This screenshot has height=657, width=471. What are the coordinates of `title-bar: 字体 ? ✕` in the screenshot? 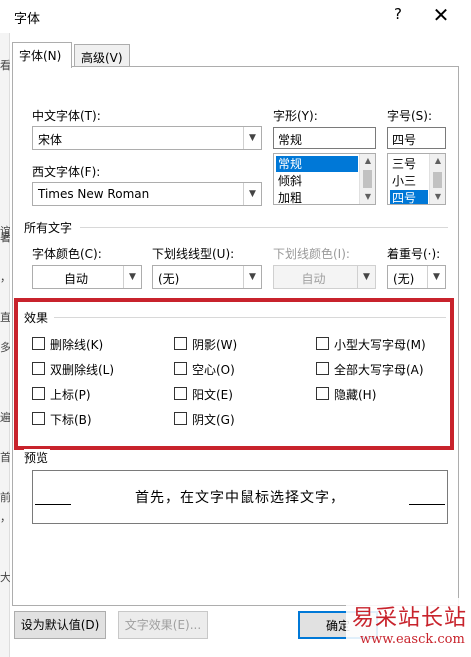 It's located at (235, 16).